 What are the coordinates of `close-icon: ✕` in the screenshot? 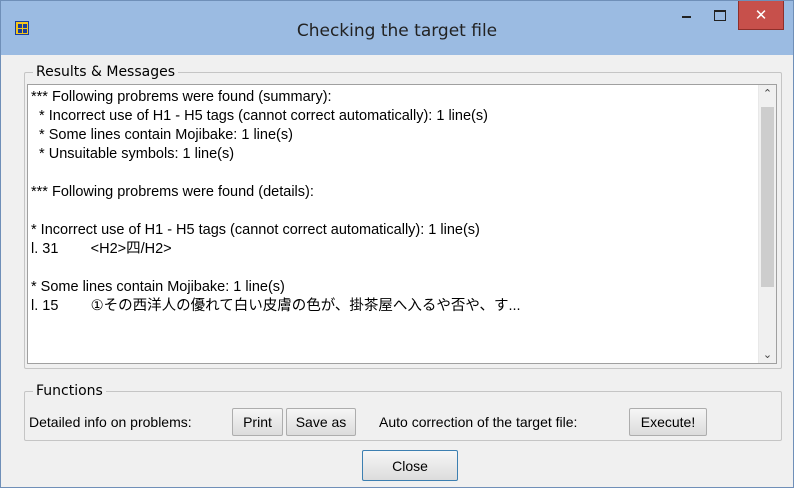 It's located at (761, 15).